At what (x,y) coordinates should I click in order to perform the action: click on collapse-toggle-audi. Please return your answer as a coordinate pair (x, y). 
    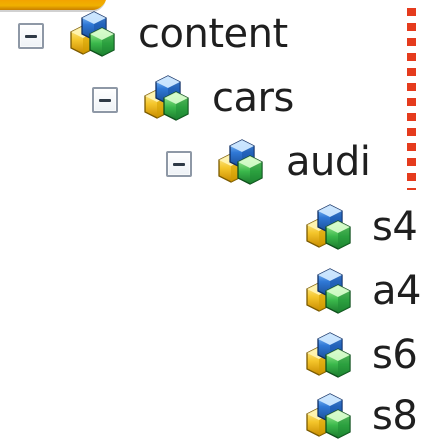
    Looking at the image, I should click on (179, 164).